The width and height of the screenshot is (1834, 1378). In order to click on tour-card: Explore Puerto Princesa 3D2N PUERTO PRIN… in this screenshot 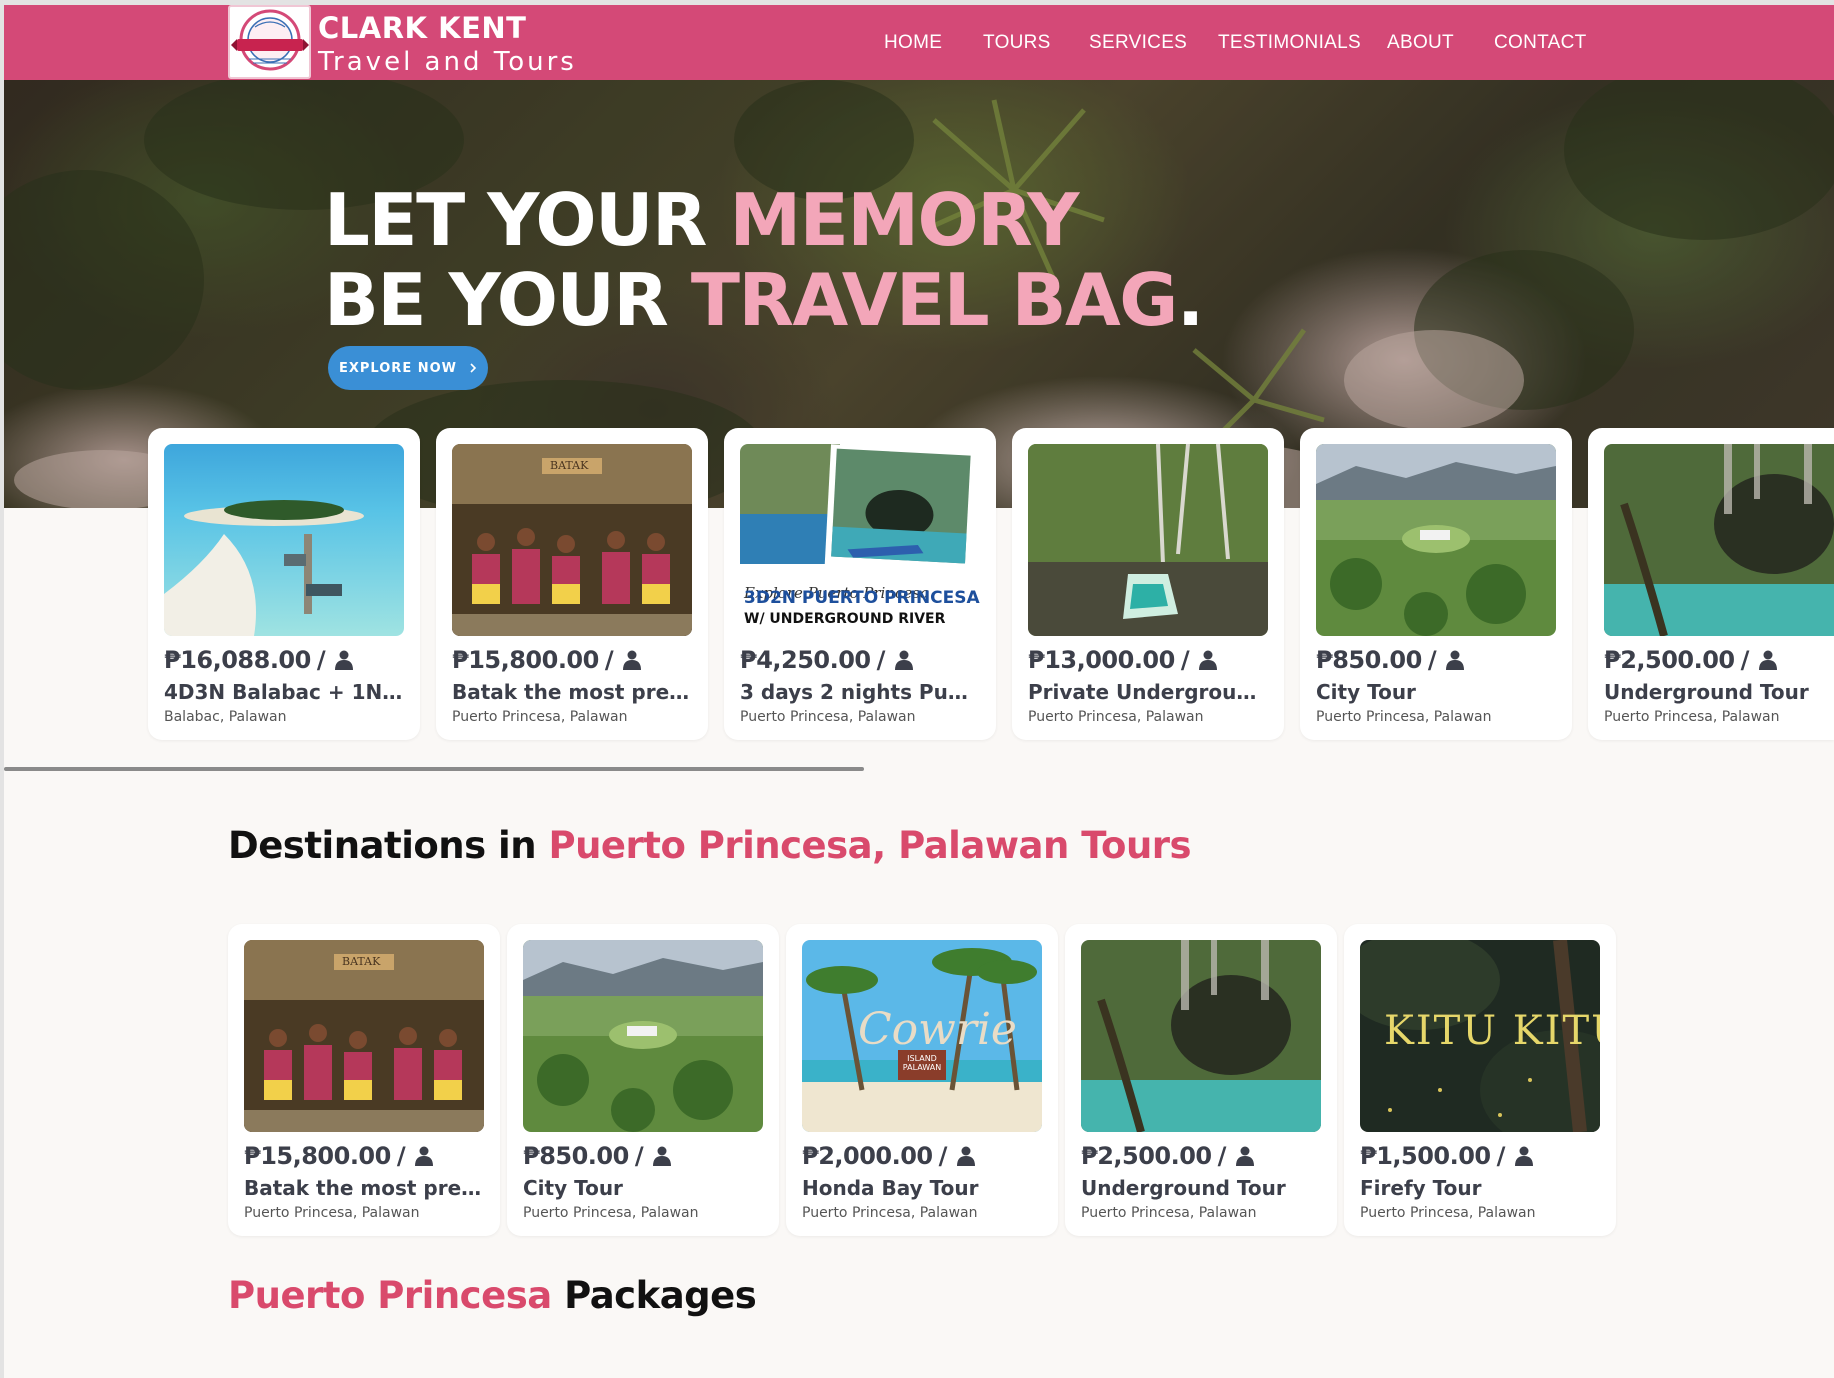, I will do `click(860, 584)`.